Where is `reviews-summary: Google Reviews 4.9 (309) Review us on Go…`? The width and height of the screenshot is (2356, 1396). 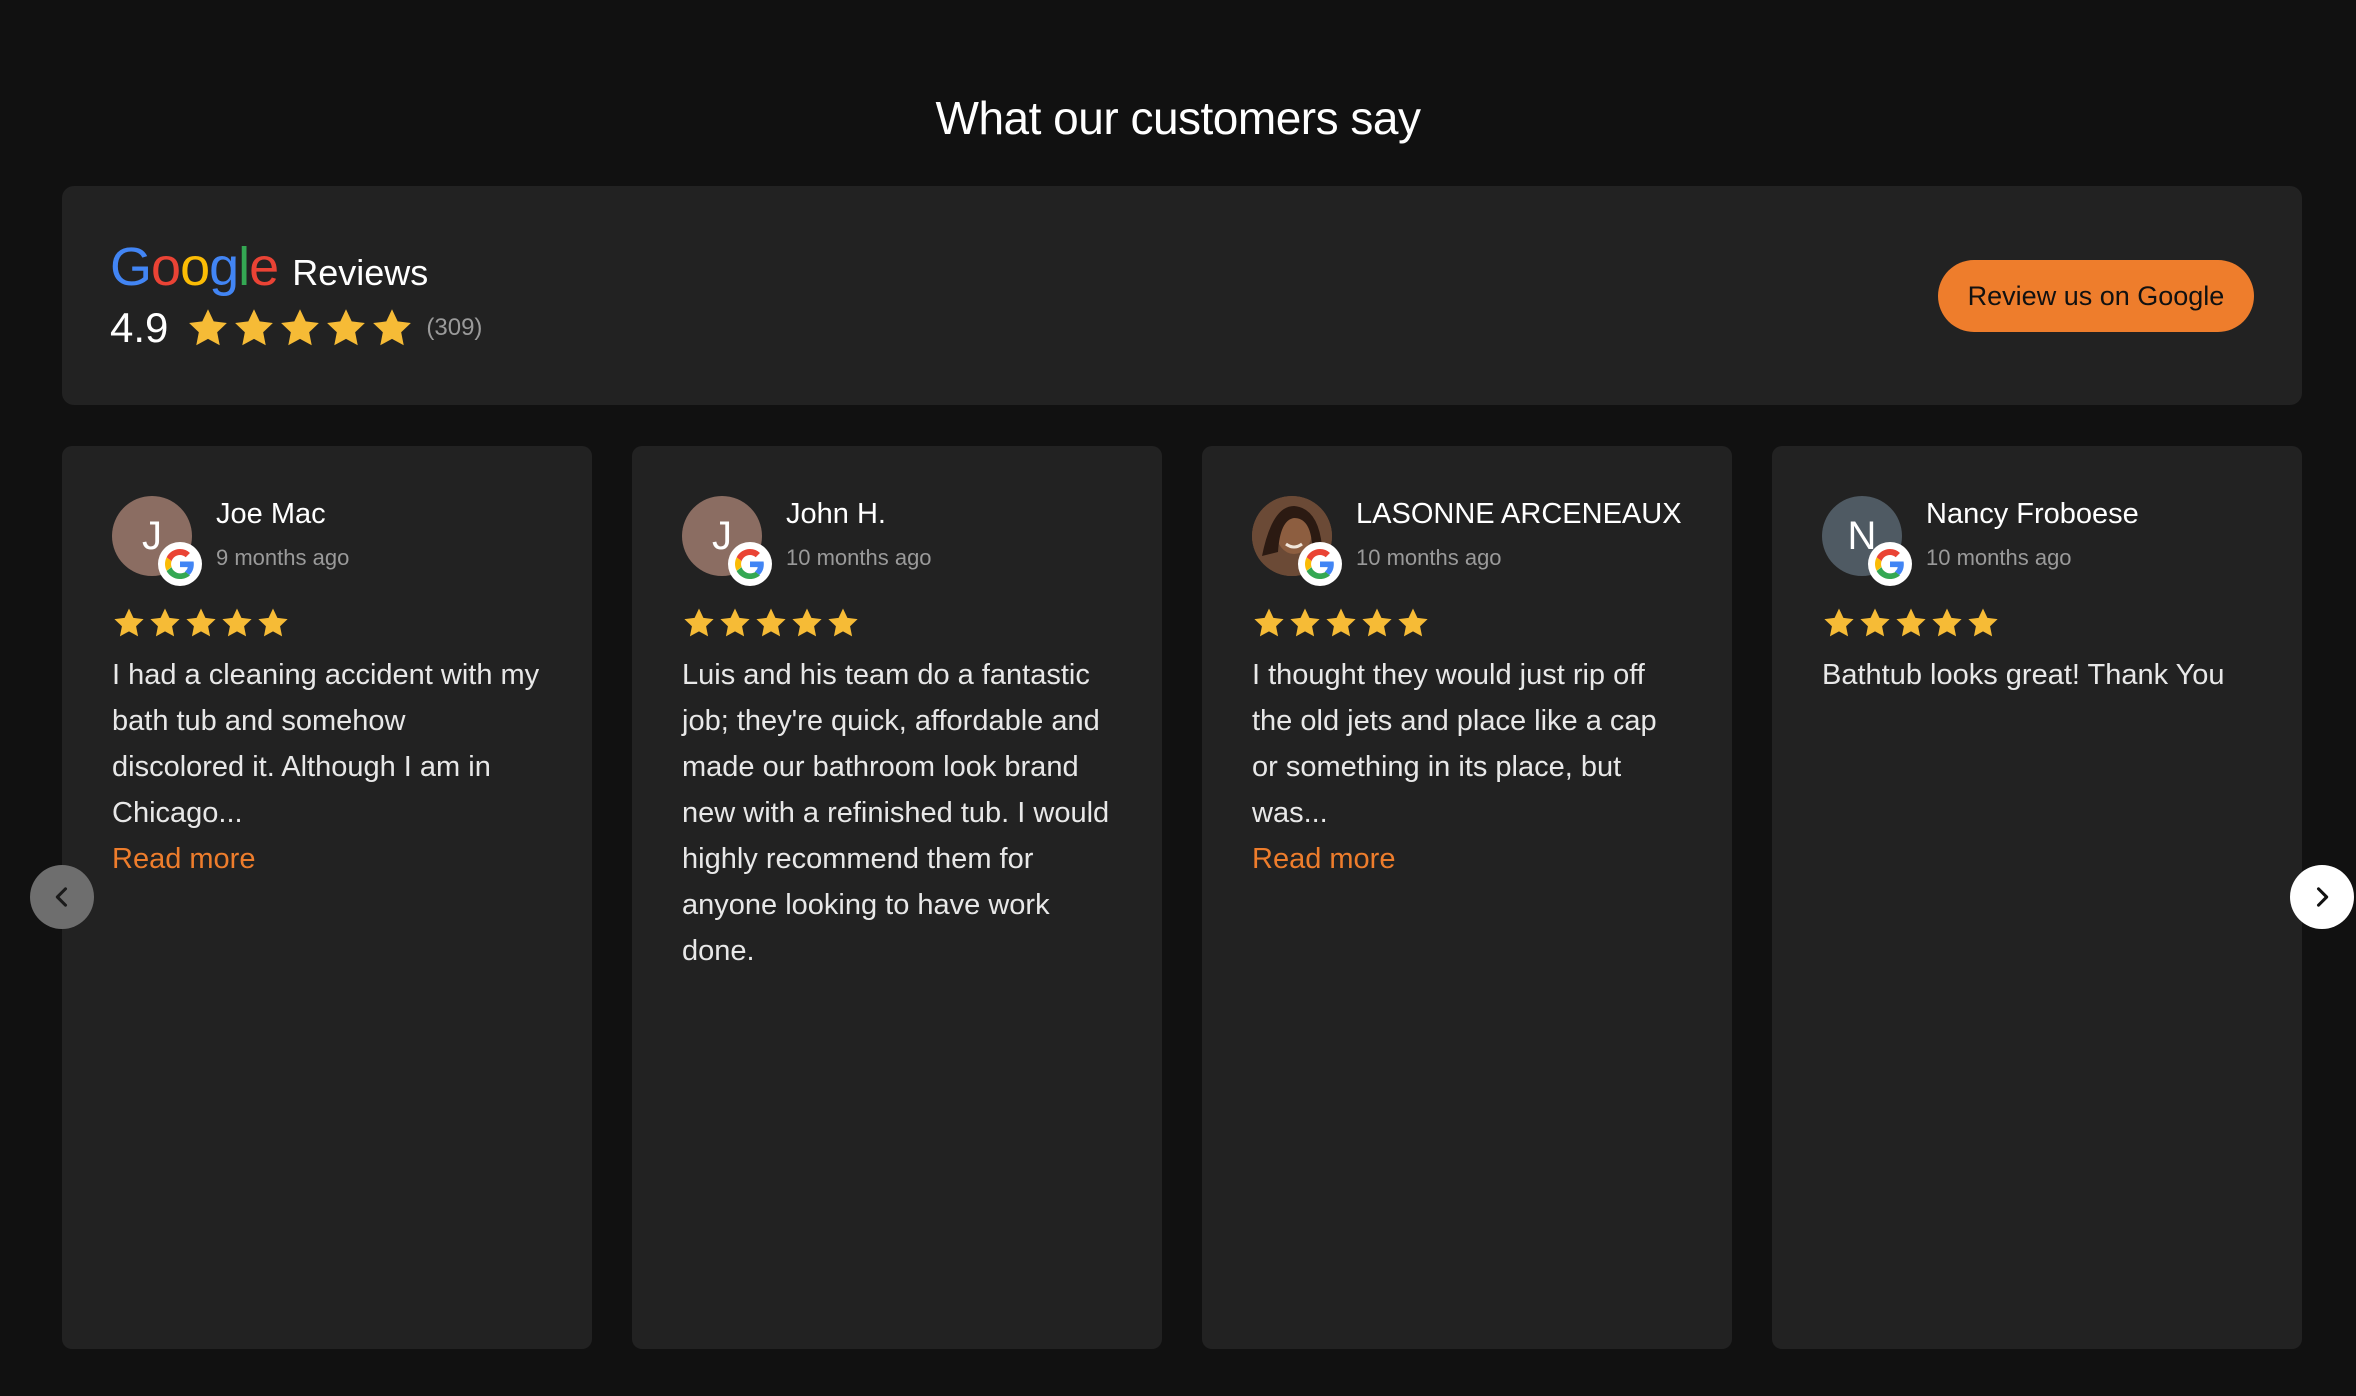
reviews-summary: Google Reviews 4.9 (309) Review us on Go… is located at coordinates (1182, 295).